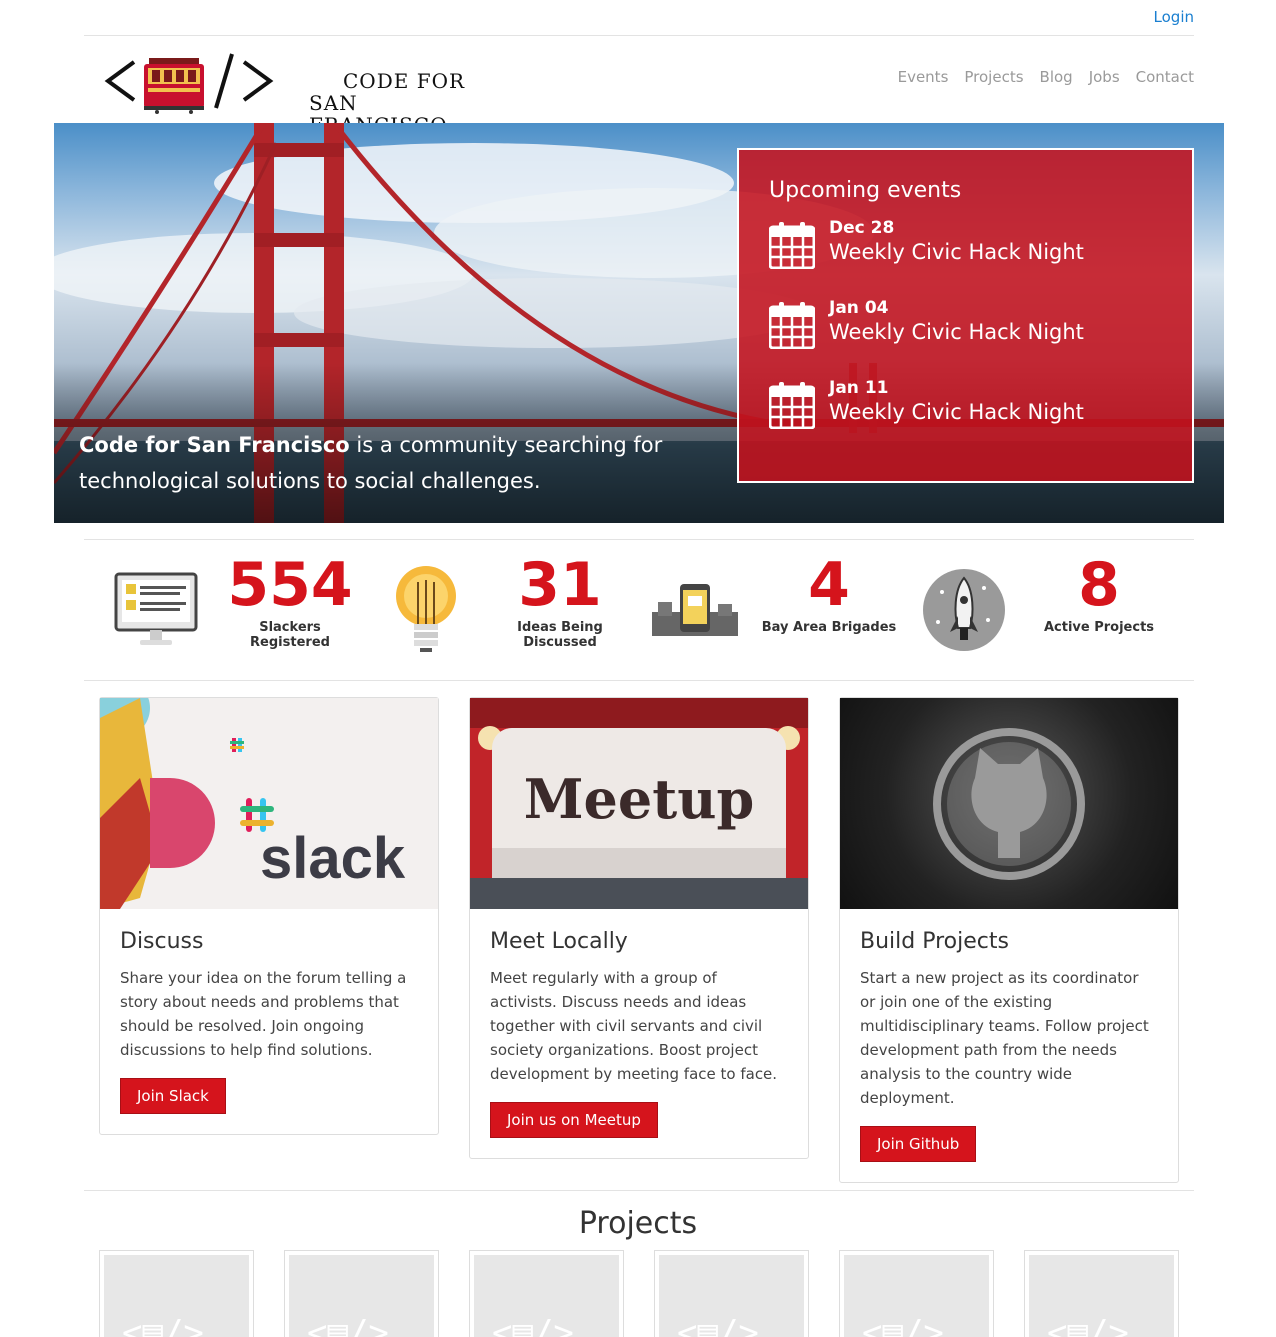 The height and width of the screenshot is (1337, 1276). I want to click on meetup-sign-image: Meetup, so click(639, 803).